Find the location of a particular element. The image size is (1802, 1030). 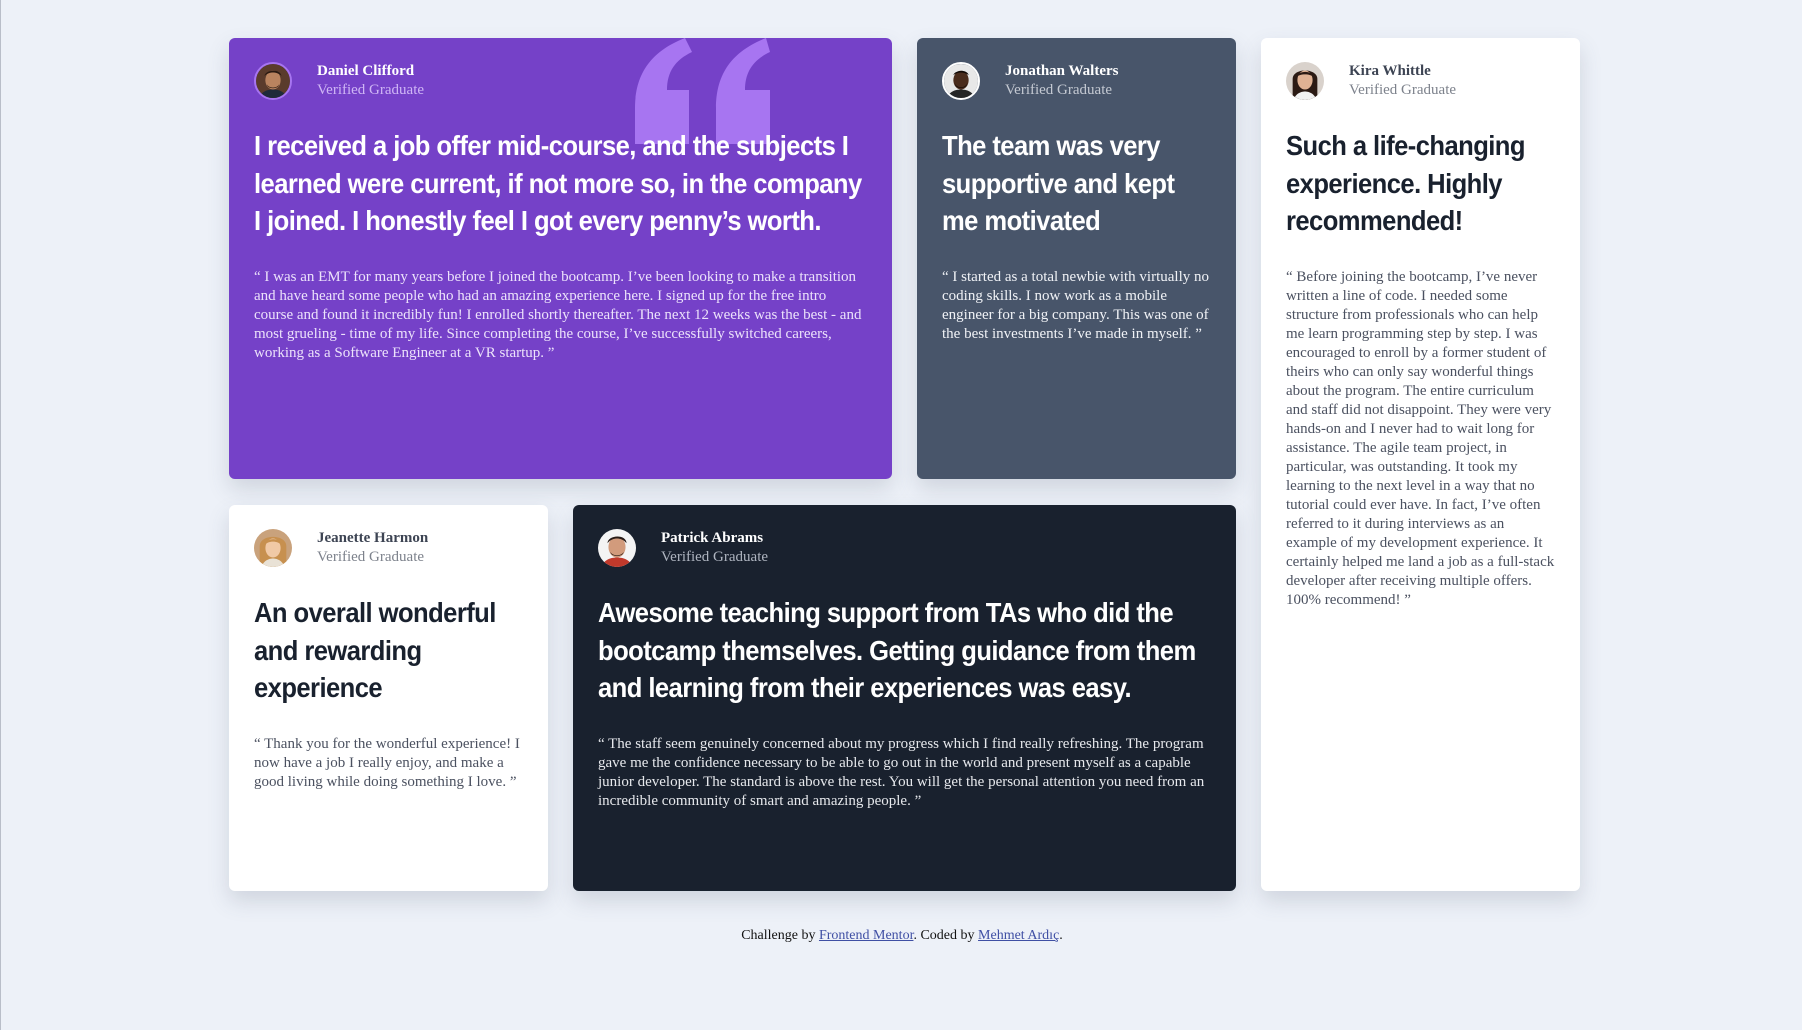

card-header: Kira Whittle Verified Graduate is located at coordinates (1420, 81).